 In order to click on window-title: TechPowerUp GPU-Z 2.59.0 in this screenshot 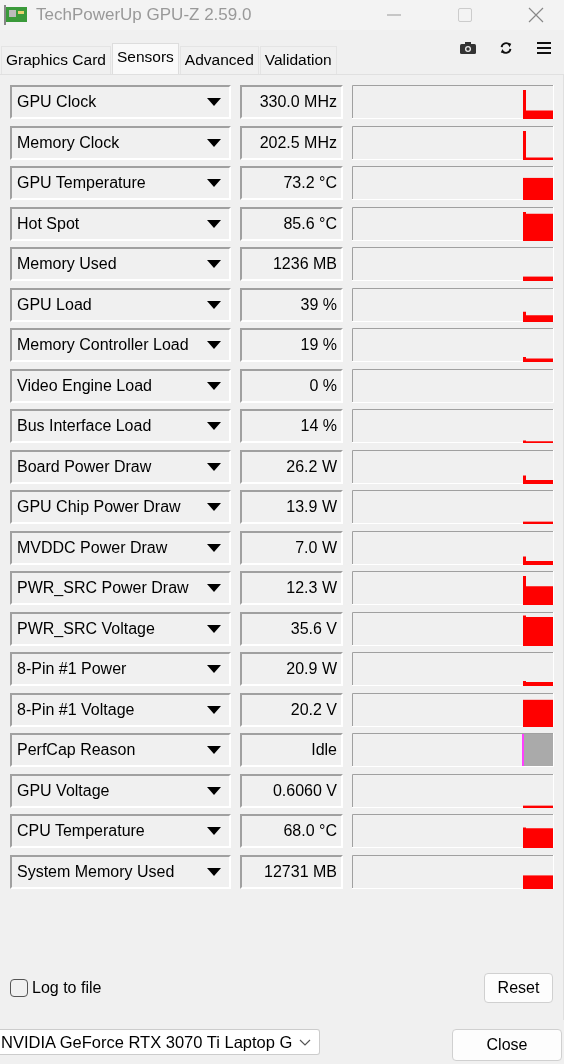, I will do `click(144, 15)`.